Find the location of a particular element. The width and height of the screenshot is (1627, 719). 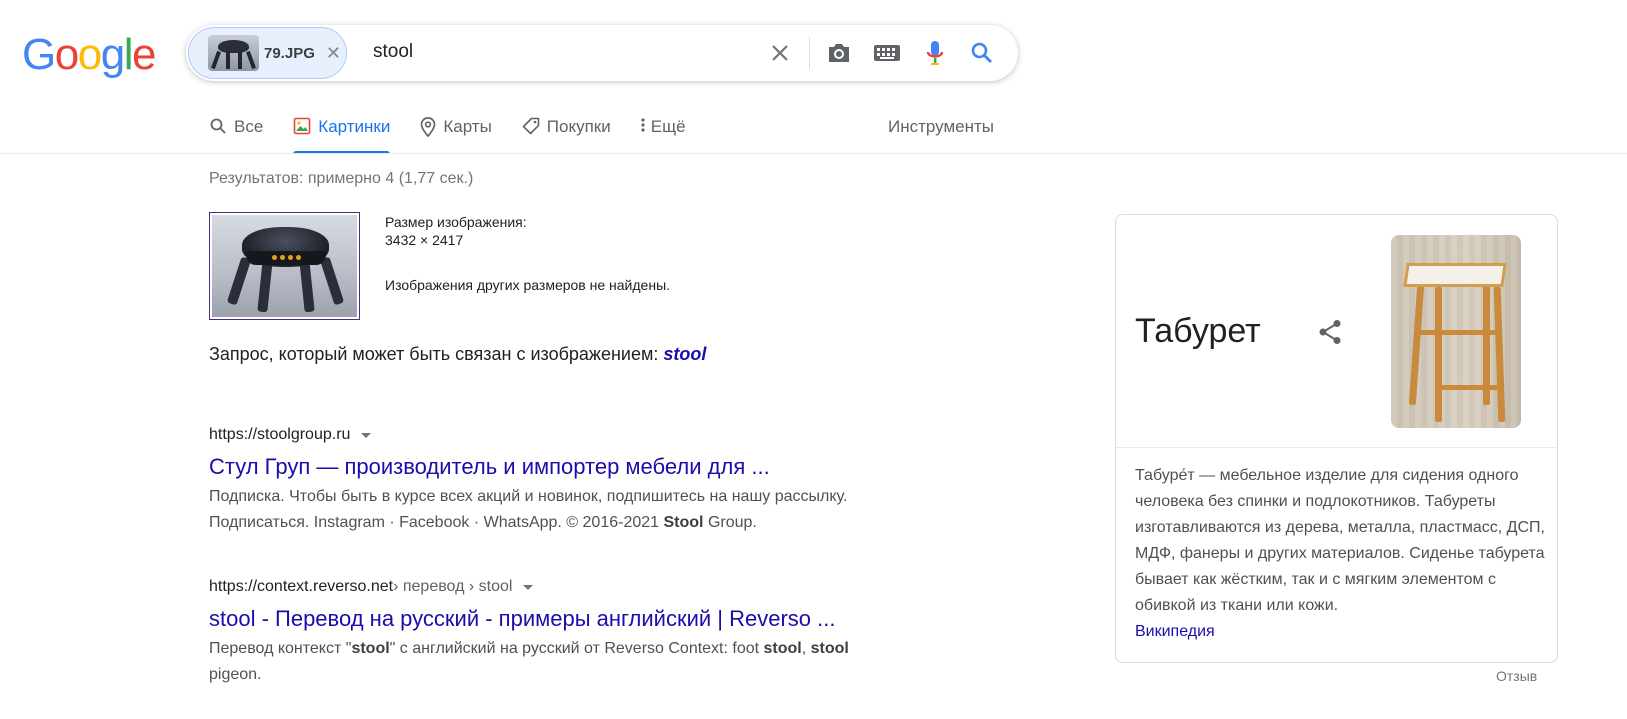

divider is located at coordinates (809, 53).